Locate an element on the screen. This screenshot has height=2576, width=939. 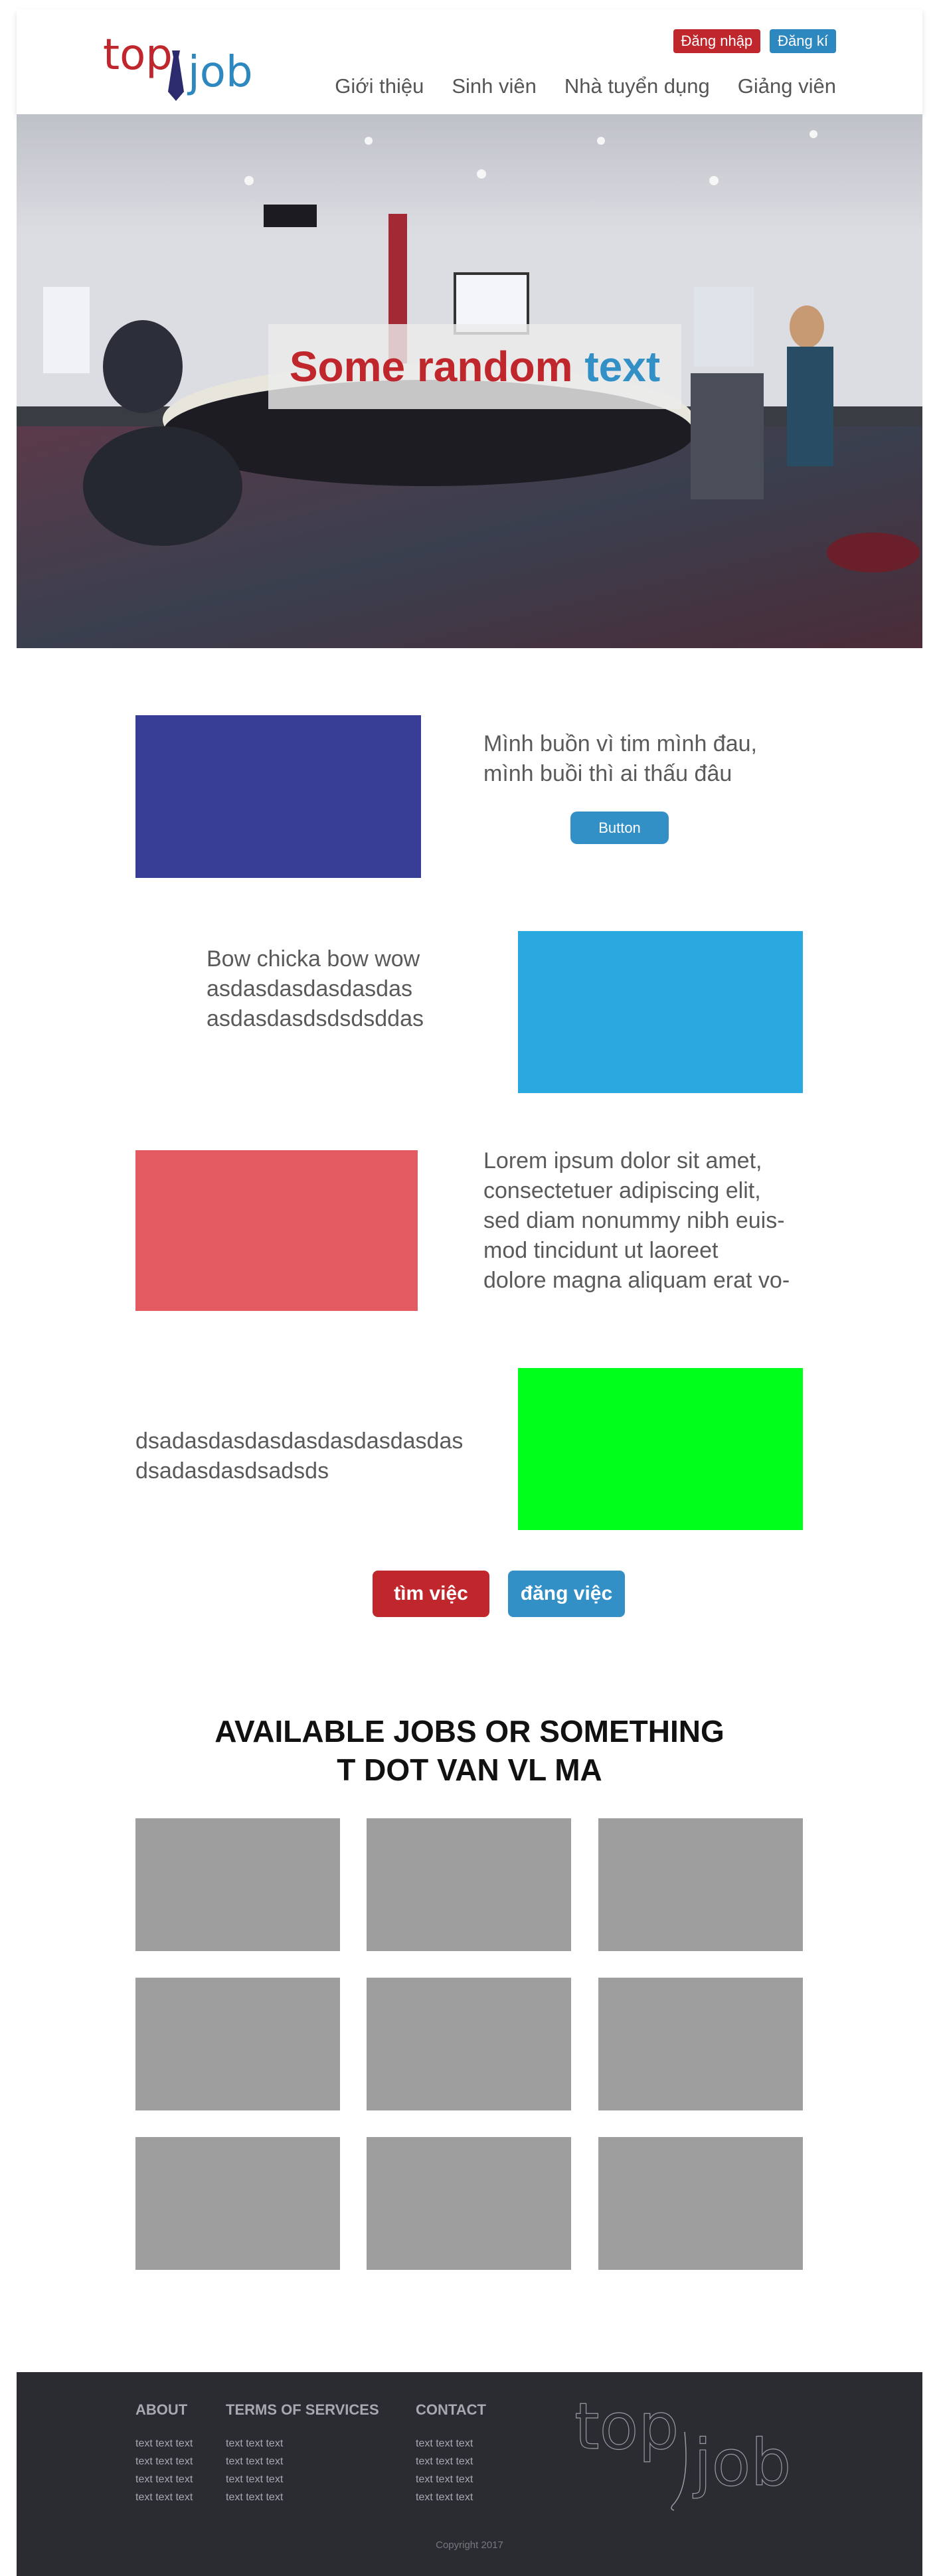
hero-caption: Some random text is located at coordinates (475, 366).